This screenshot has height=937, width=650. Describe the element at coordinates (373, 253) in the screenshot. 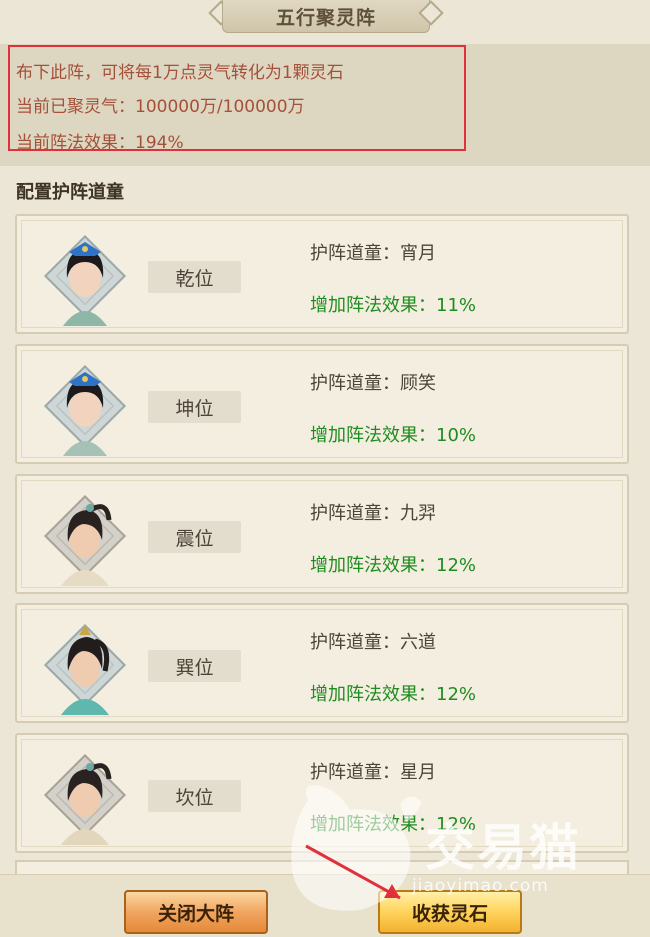

I see `guardian-name-text: 护阵道童：宵月` at that location.